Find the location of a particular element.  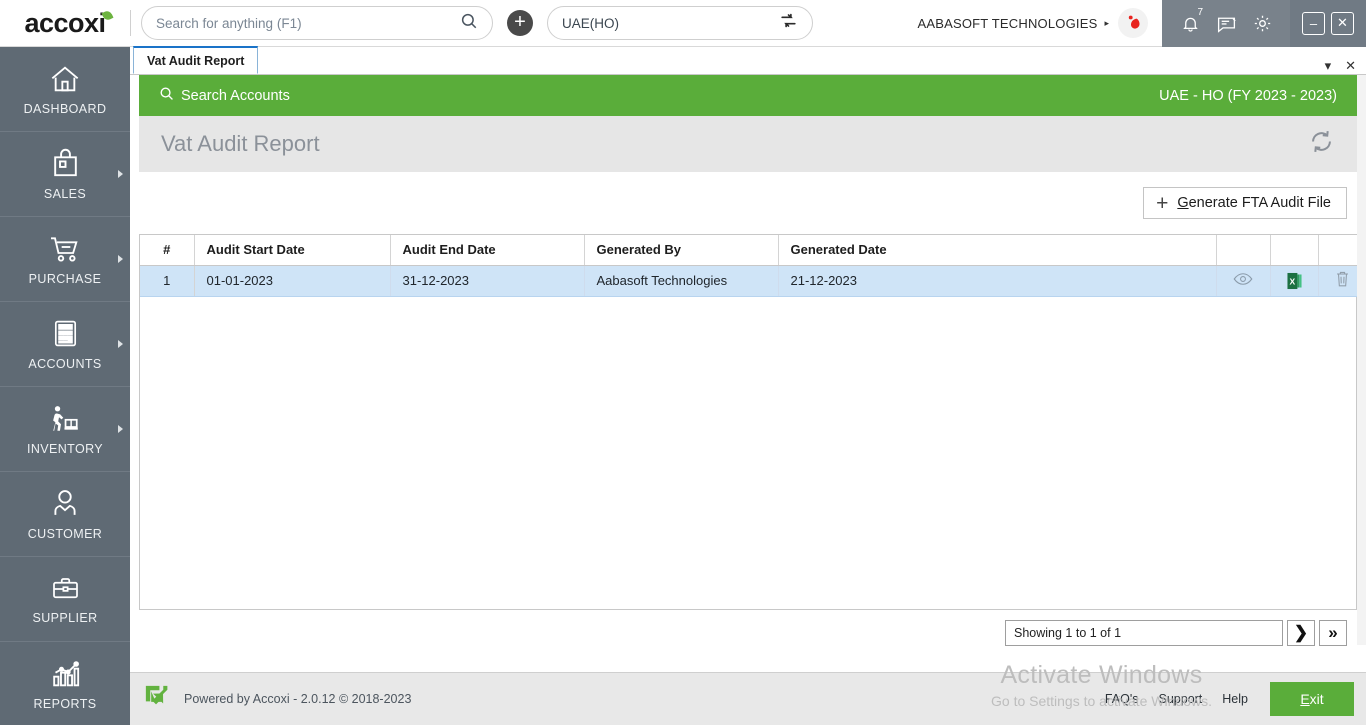

cell-audit-end-date: 31-12-2023 is located at coordinates (487, 281).